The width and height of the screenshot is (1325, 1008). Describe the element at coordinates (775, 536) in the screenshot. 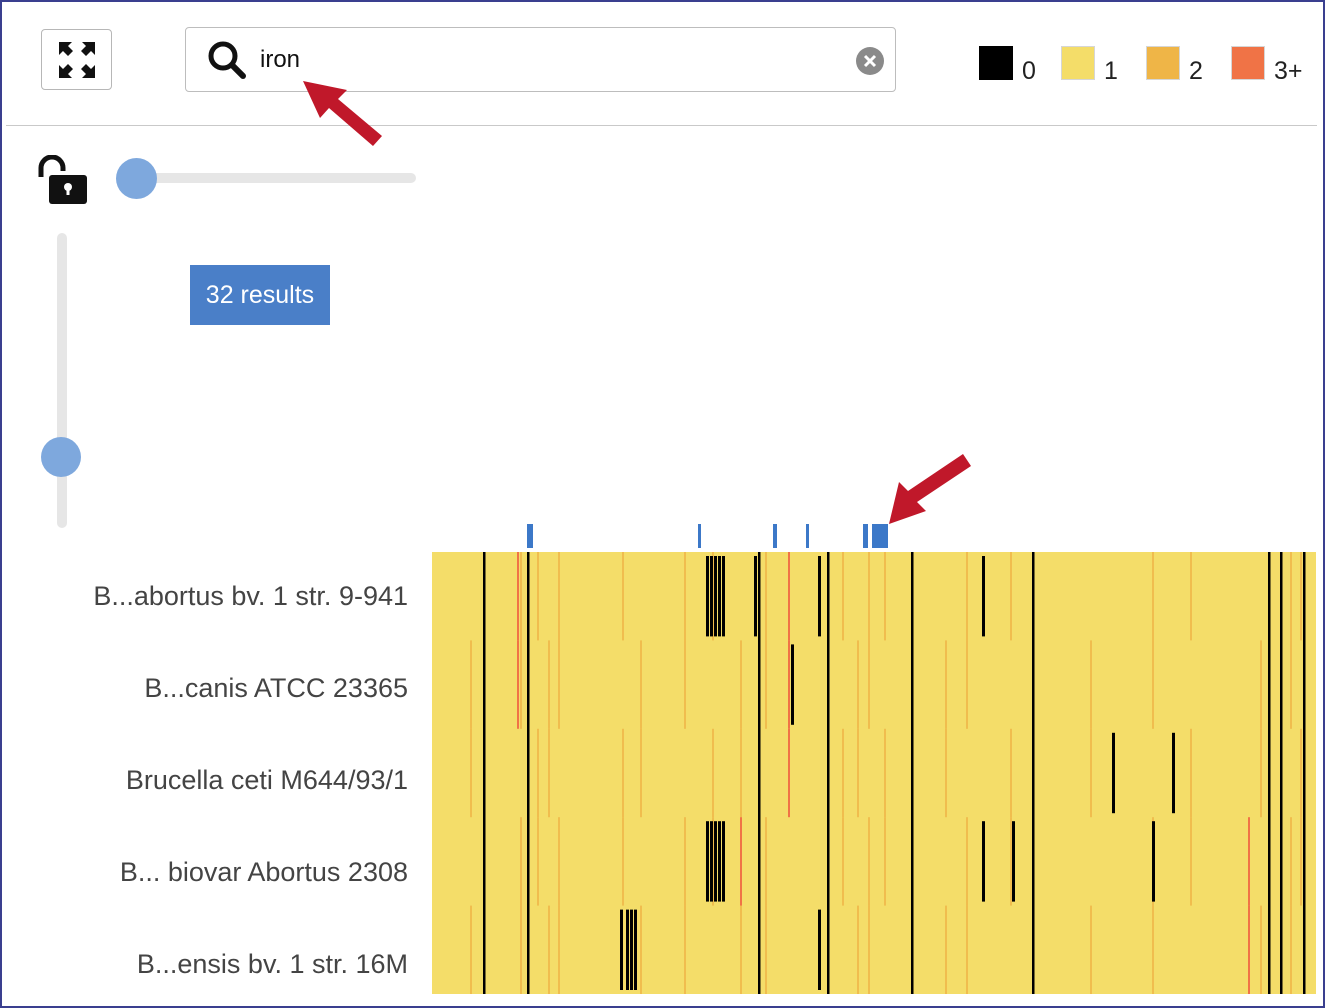

I see `search-hit-marker` at that location.